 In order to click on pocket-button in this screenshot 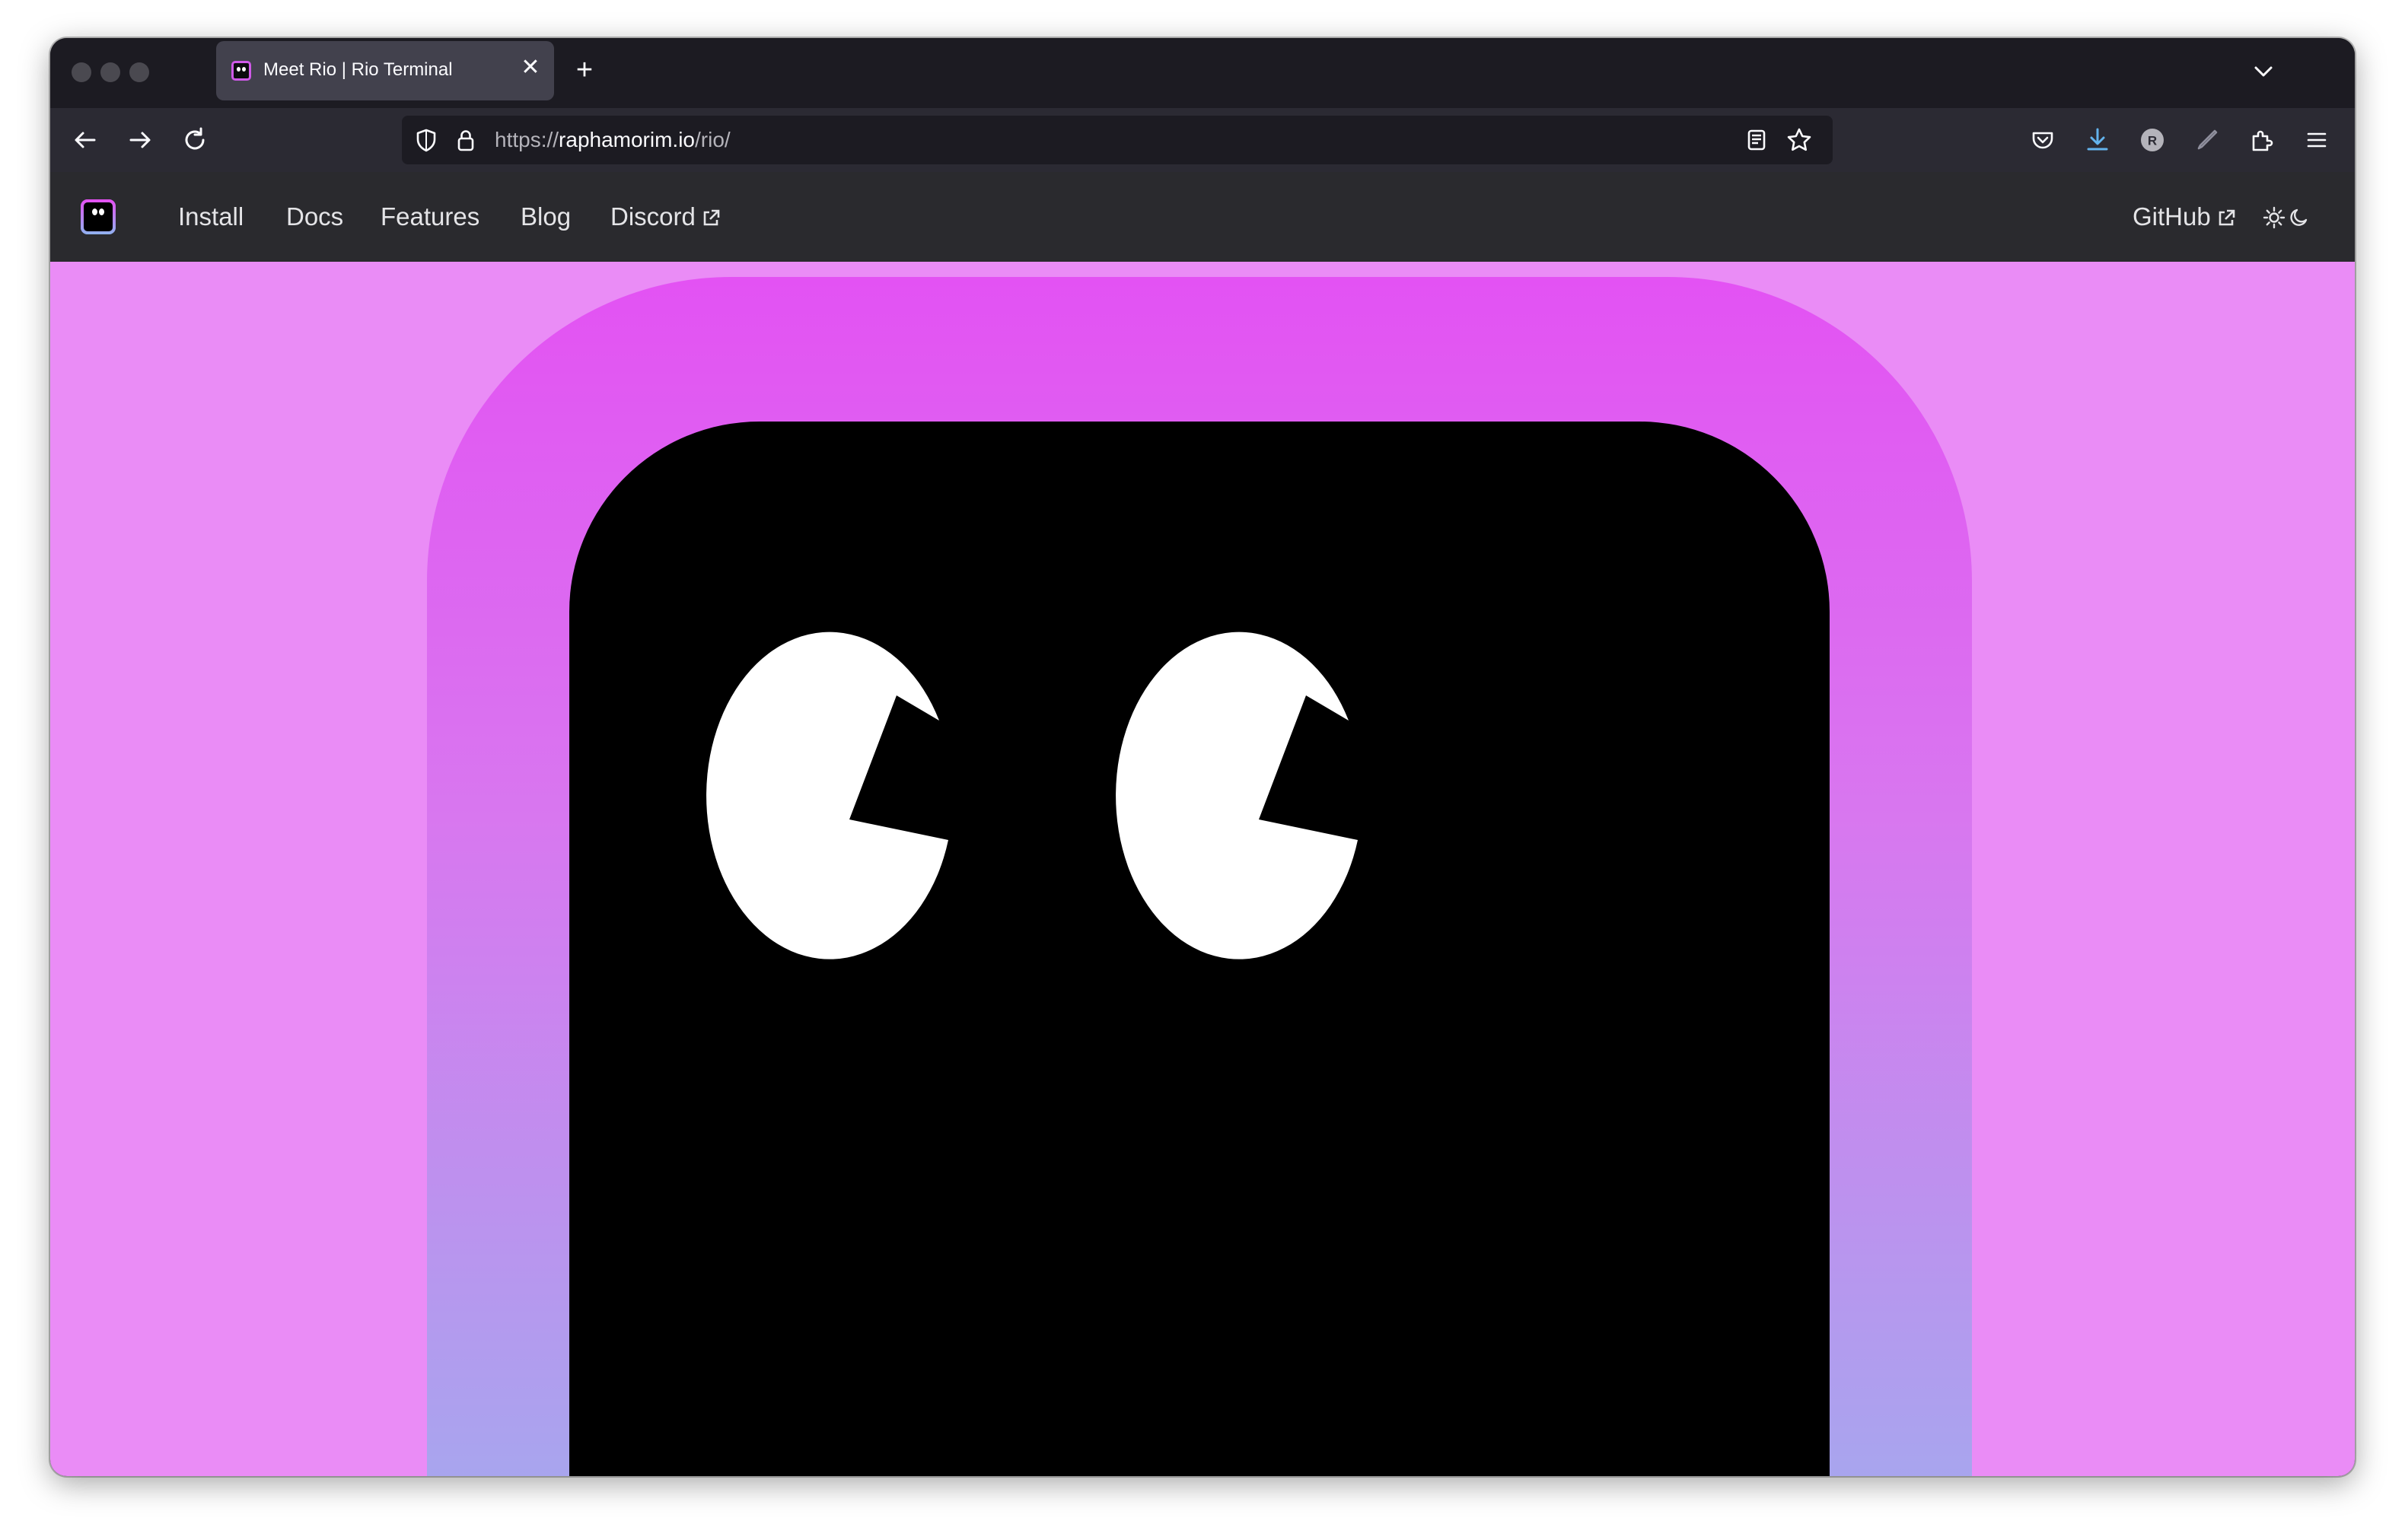, I will do `click(2042, 140)`.